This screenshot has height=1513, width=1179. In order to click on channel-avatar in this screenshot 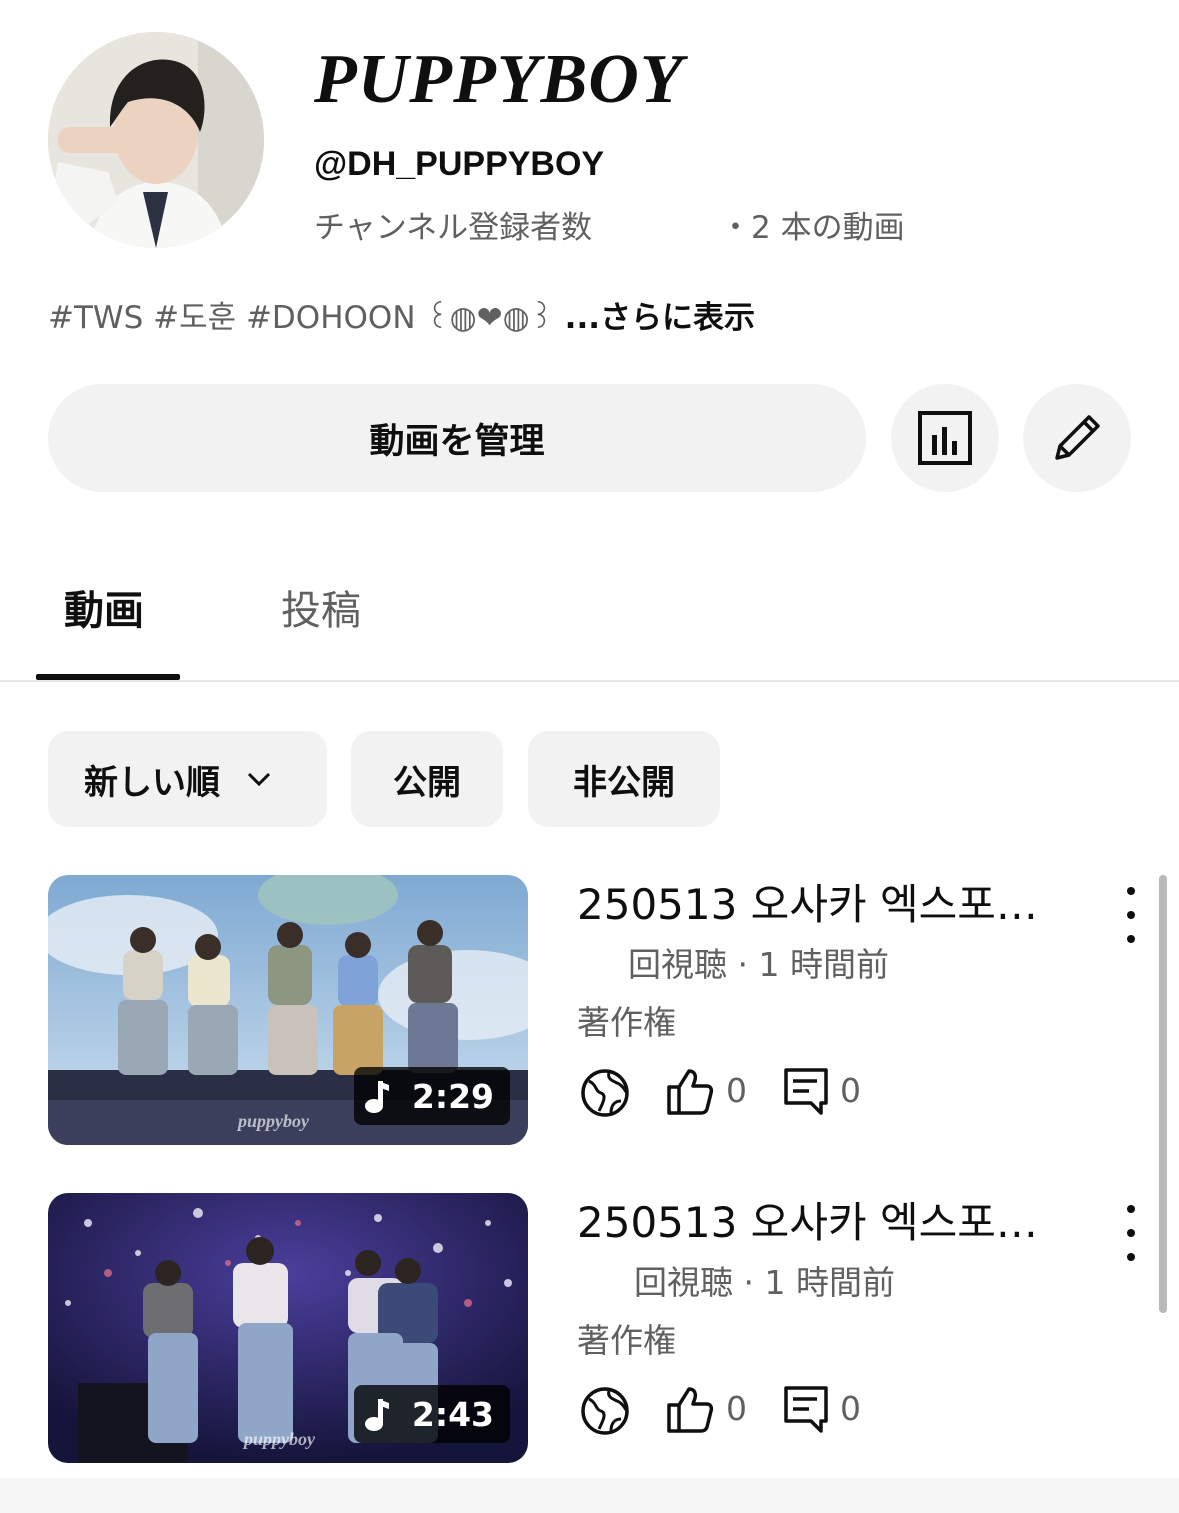, I will do `click(156, 140)`.